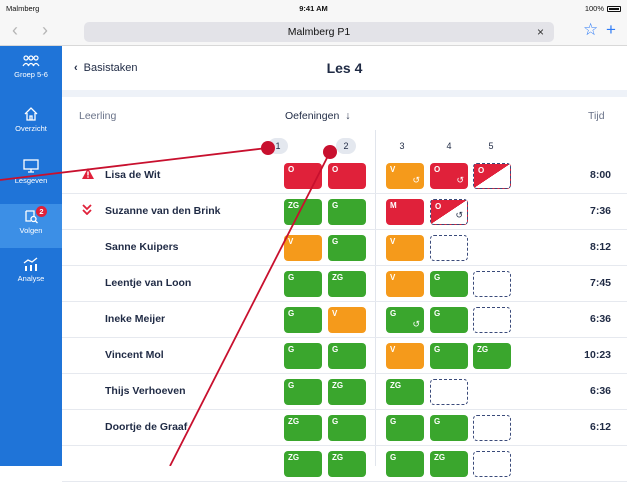 This screenshot has width=627, height=482. I want to click on result-code: M, so click(393, 205).